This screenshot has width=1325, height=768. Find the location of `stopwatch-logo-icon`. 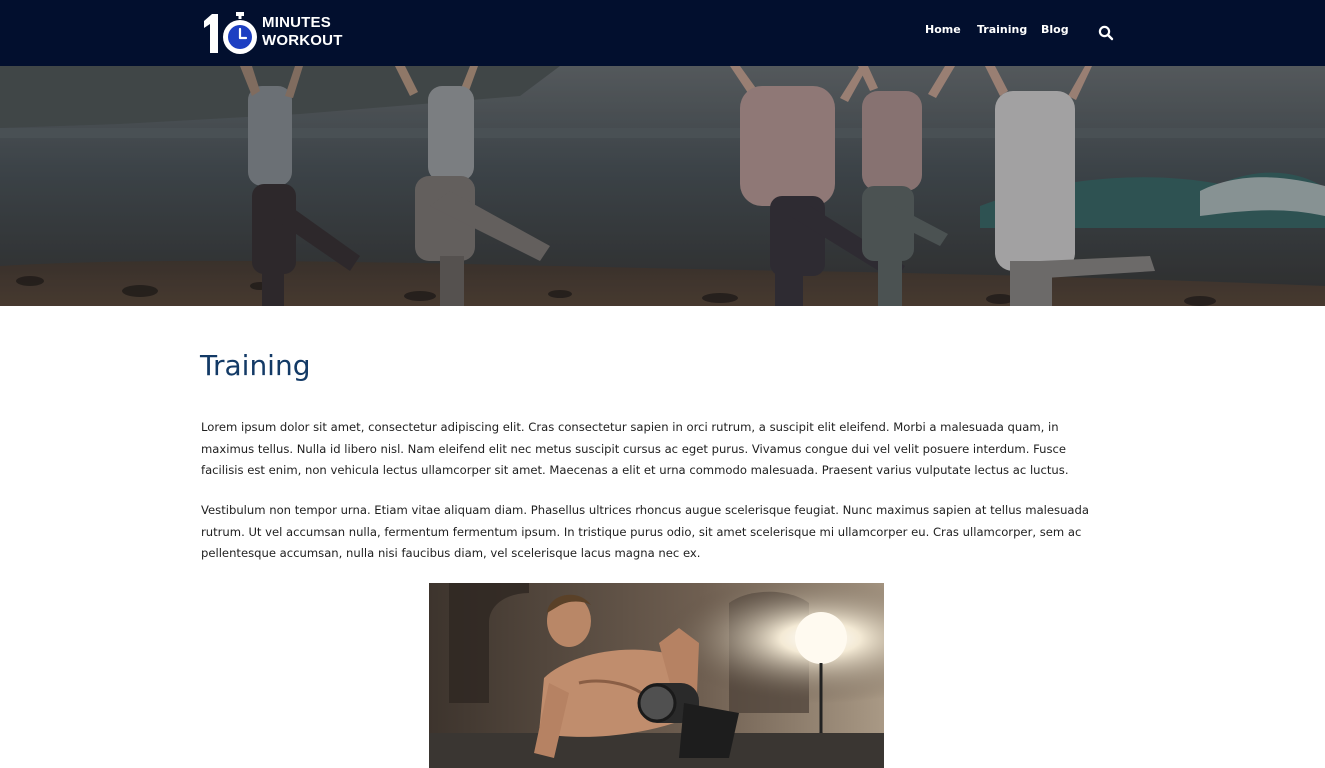

stopwatch-logo-icon is located at coordinates (230, 33).